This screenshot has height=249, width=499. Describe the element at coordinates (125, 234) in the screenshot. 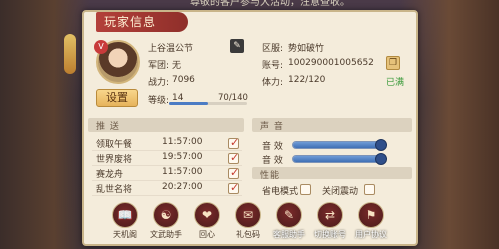

I see `bottom-button-label: 天机阁` at that location.